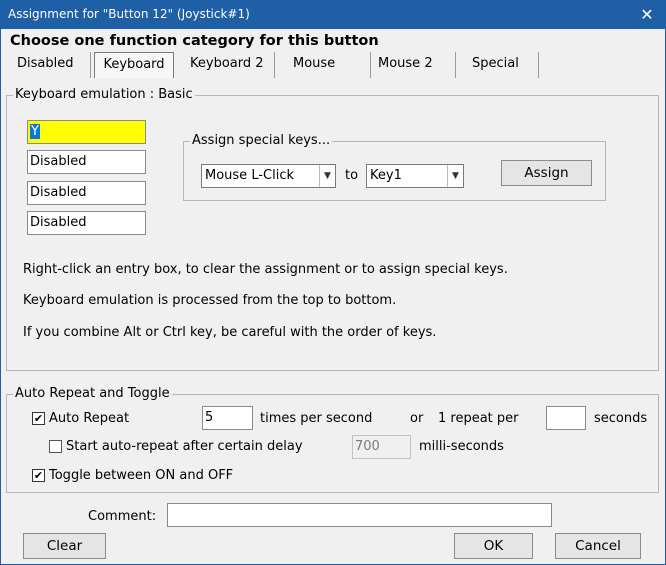 This screenshot has width=666, height=565. What do you see at coordinates (86, 132) in the screenshot?
I see `key-entry-1: Y` at bounding box center [86, 132].